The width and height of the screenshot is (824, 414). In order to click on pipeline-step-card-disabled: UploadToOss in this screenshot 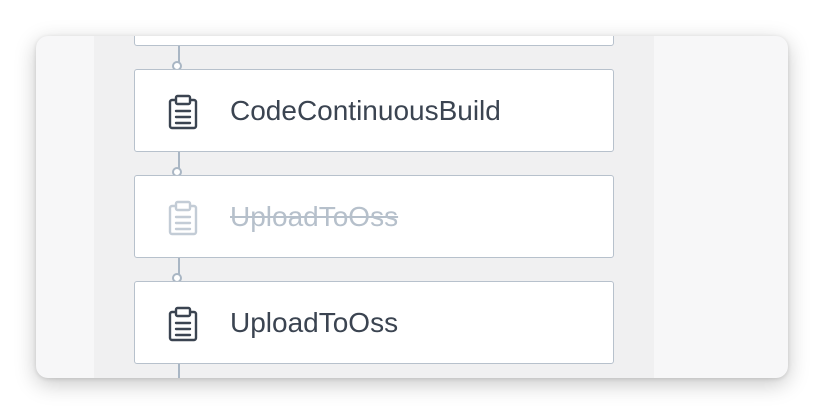, I will do `click(374, 216)`.